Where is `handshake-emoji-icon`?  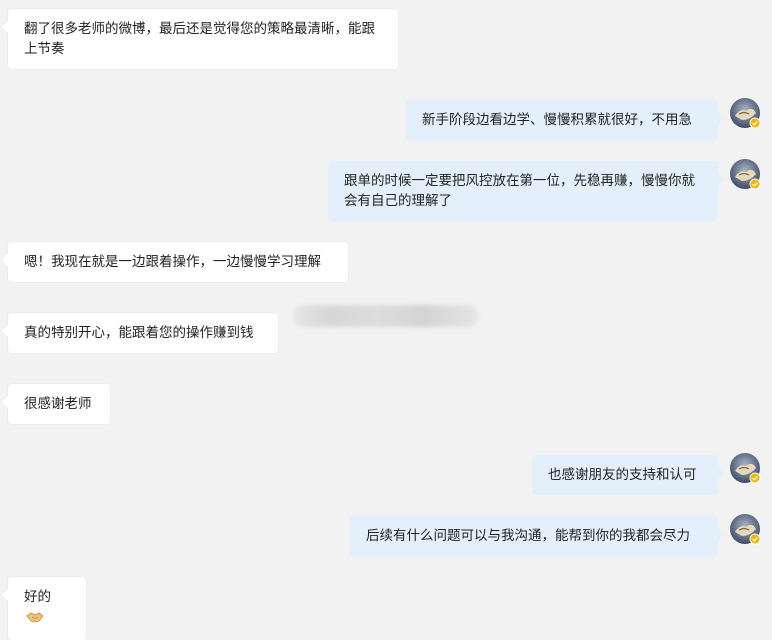
handshake-emoji-icon is located at coordinates (35, 620).